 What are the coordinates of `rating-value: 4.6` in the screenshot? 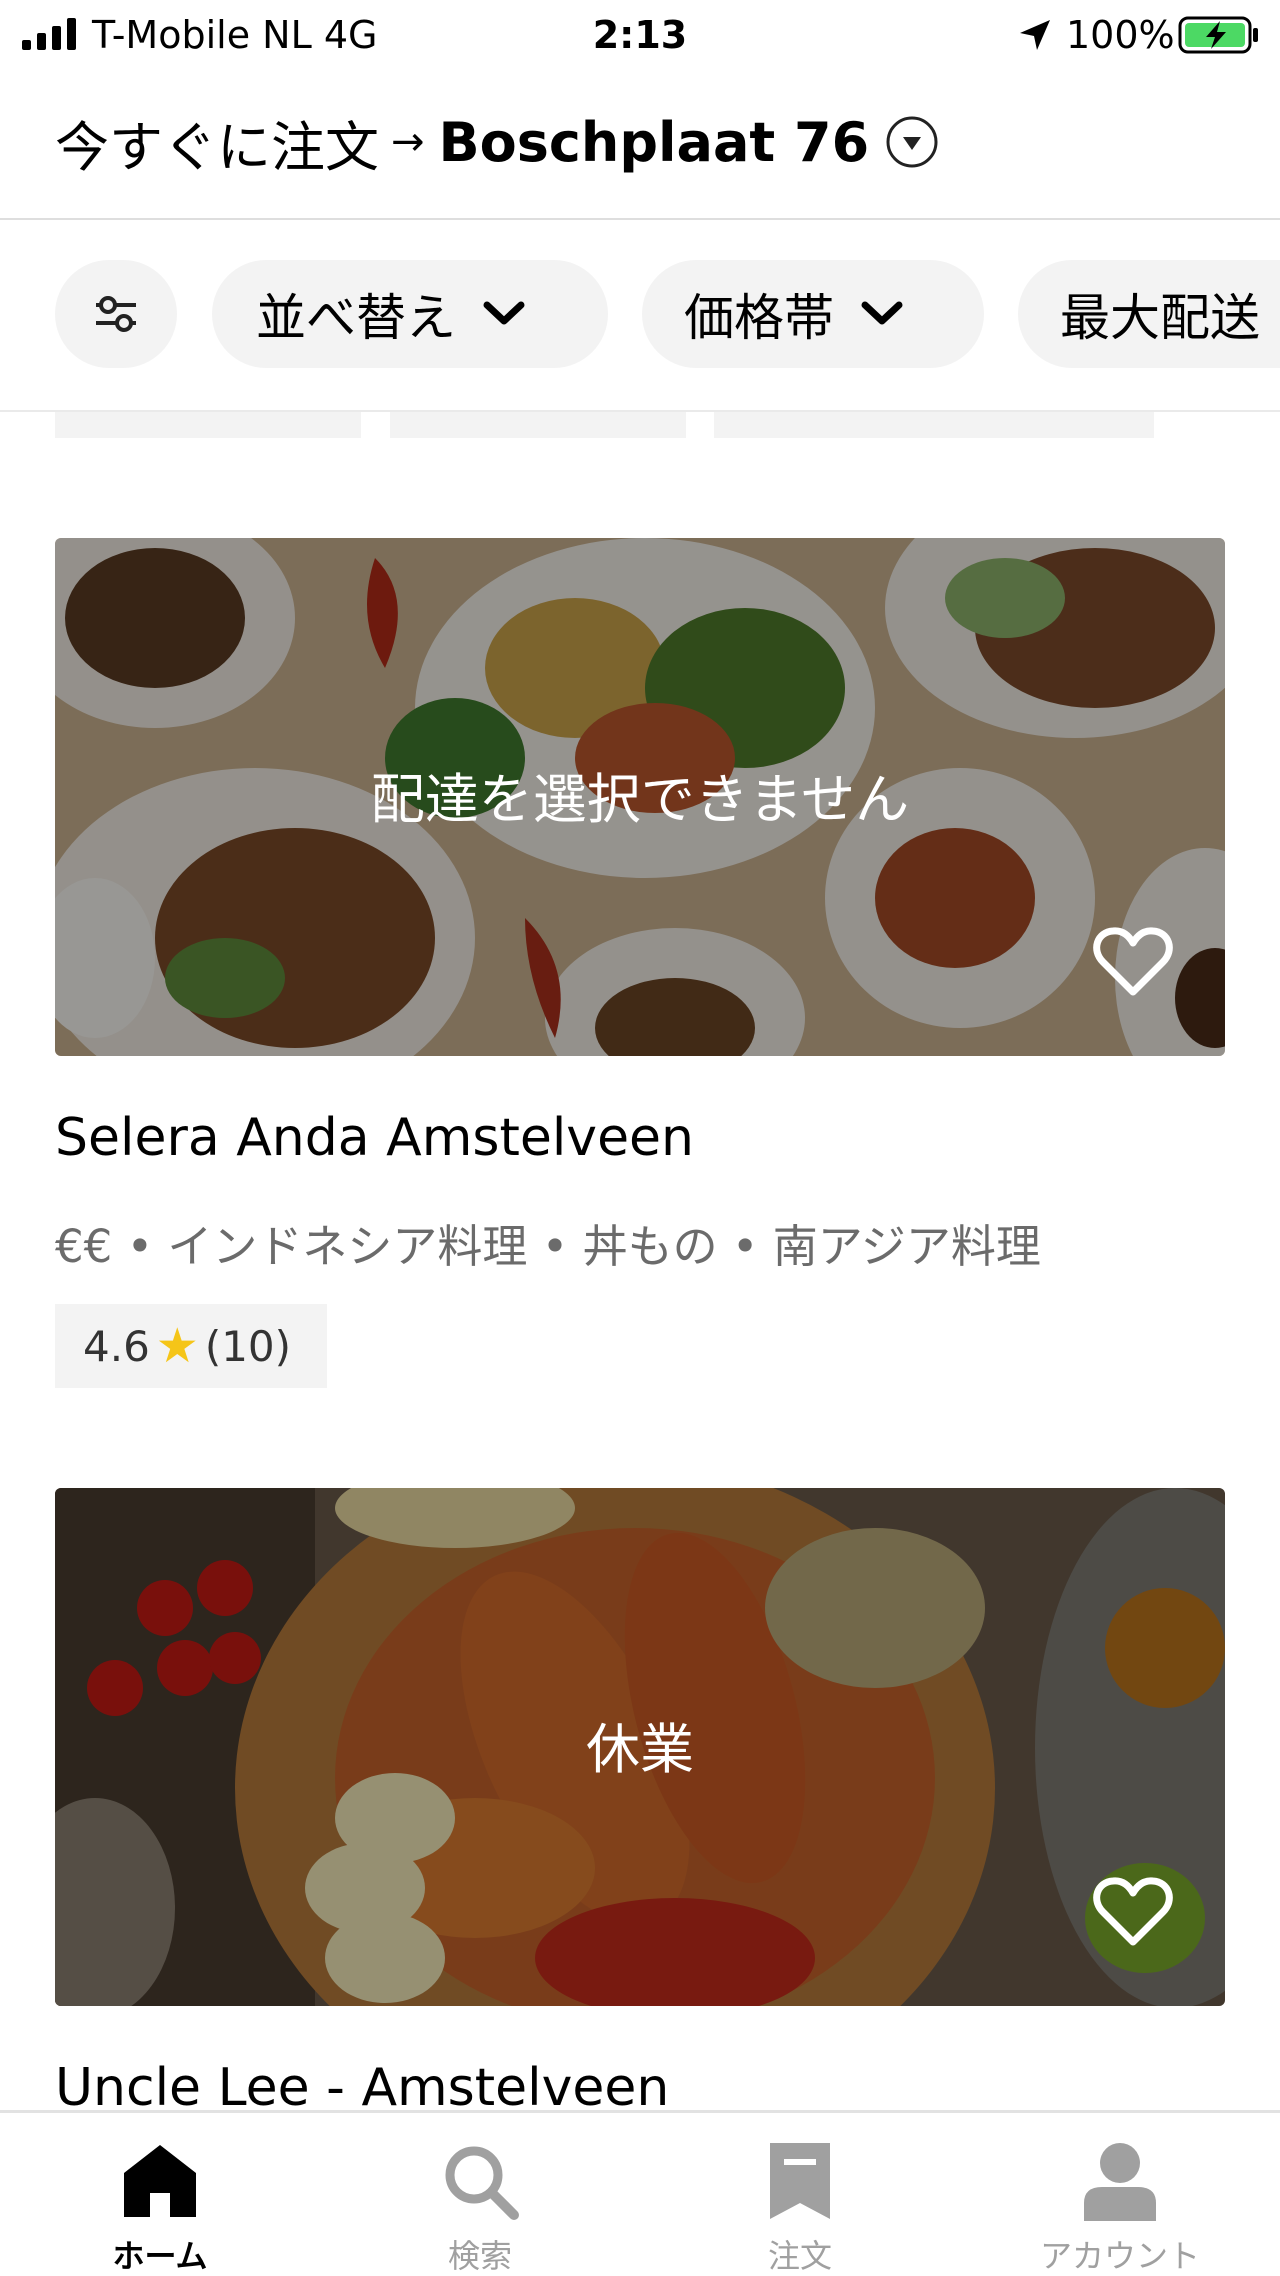 It's located at (116, 1346).